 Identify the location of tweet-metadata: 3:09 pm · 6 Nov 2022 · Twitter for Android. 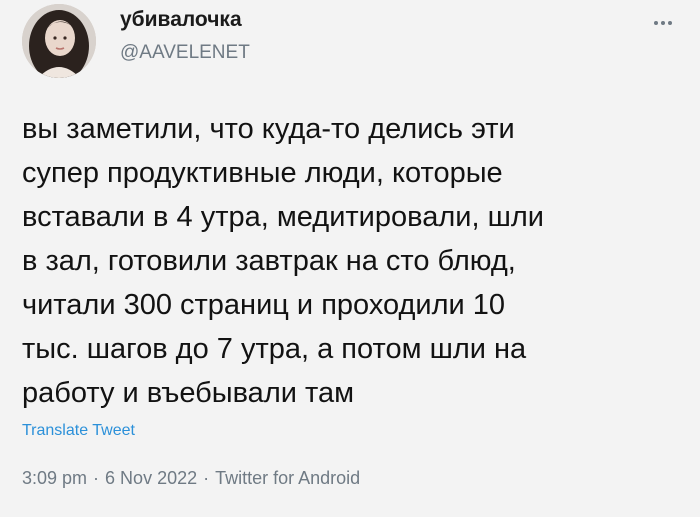
(191, 478).